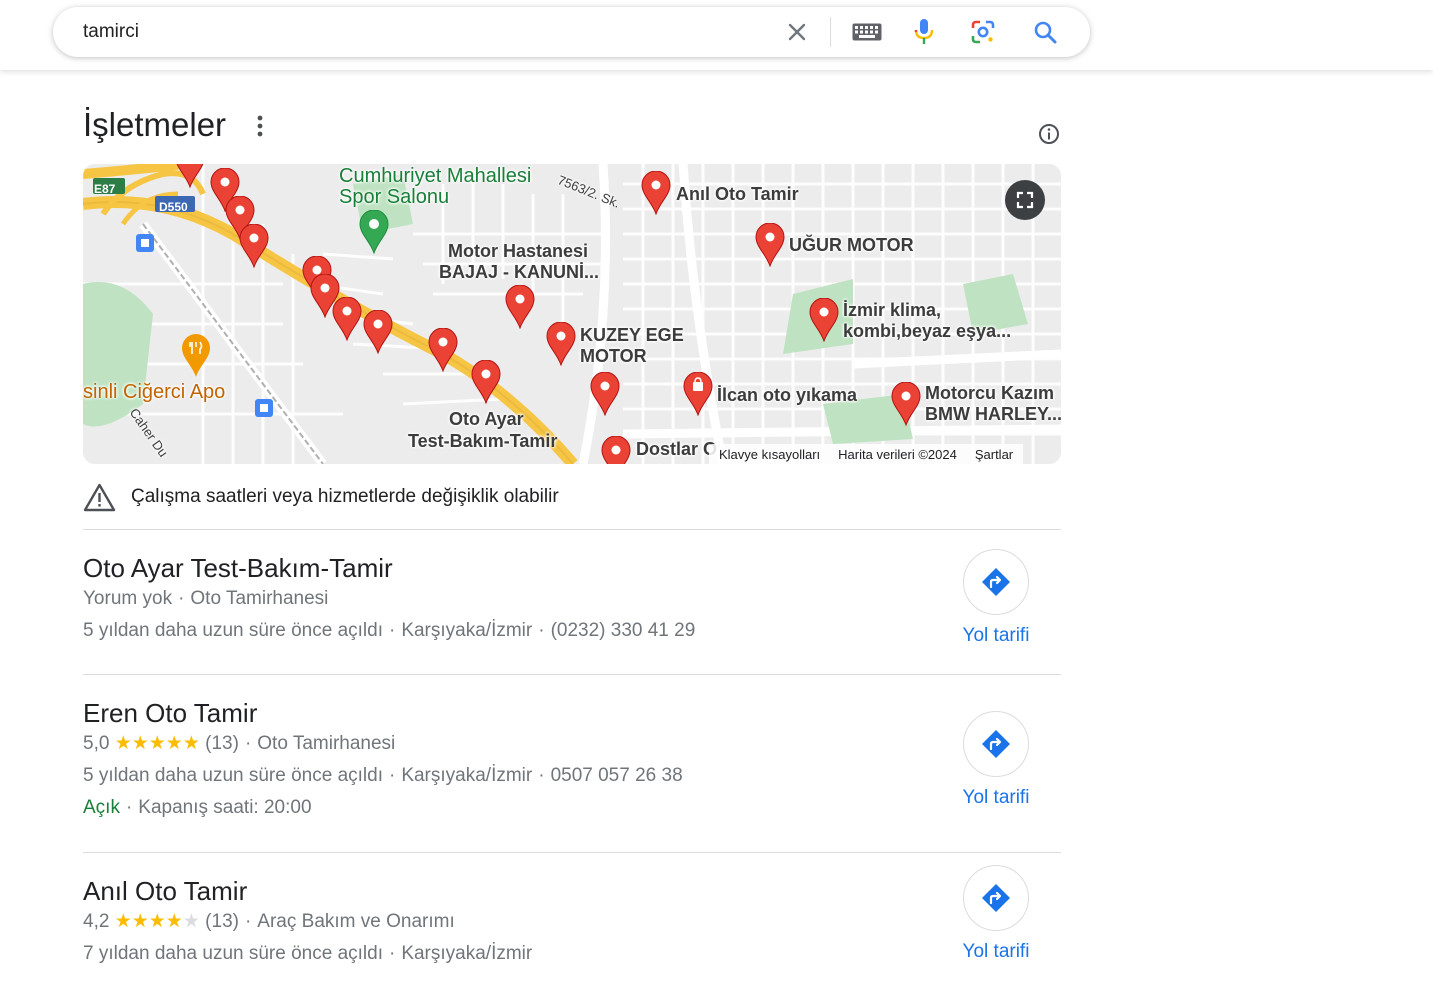 Image resolution: width=1433 pixels, height=988 pixels. Describe the element at coordinates (233, 953) in the screenshot. I see `opened-text: 7 yıldan daha uzun süre önce açıldı` at that location.